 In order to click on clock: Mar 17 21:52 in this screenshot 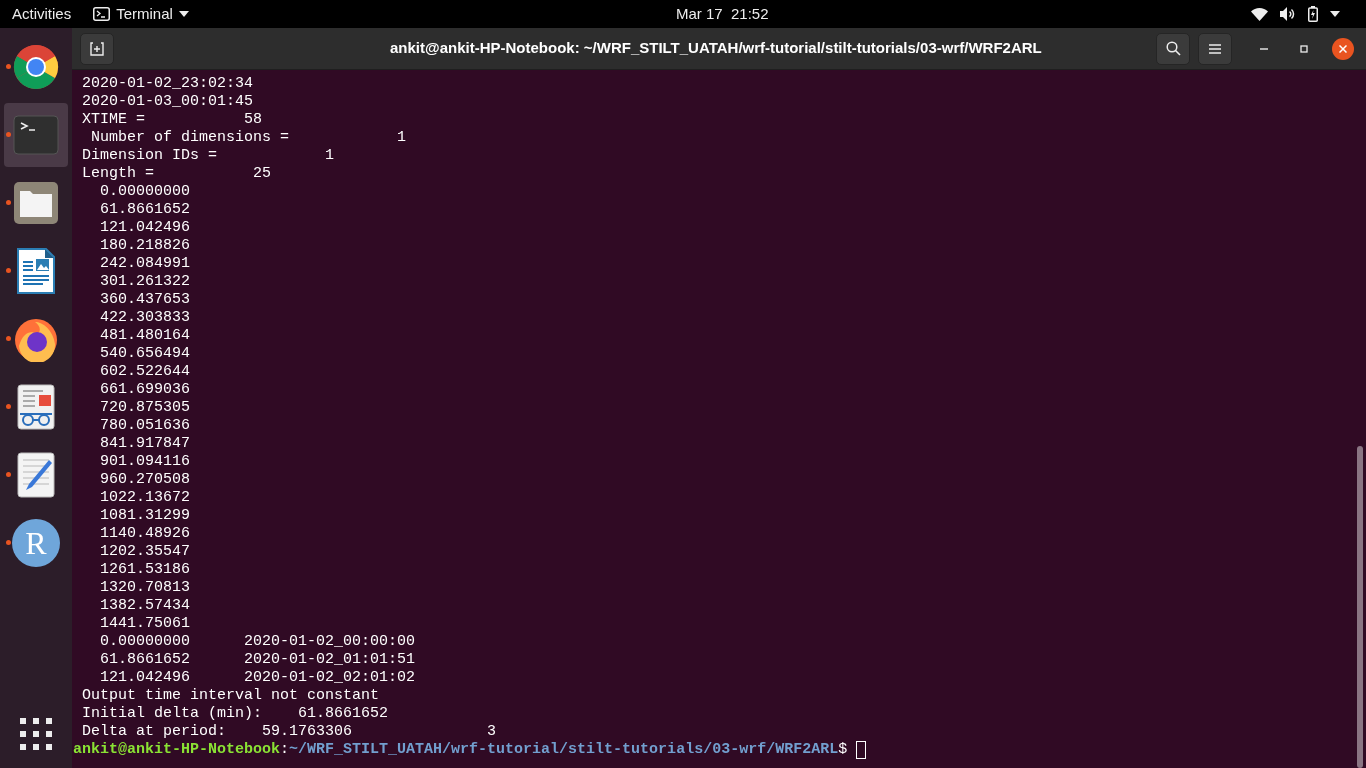, I will do `click(722, 14)`.